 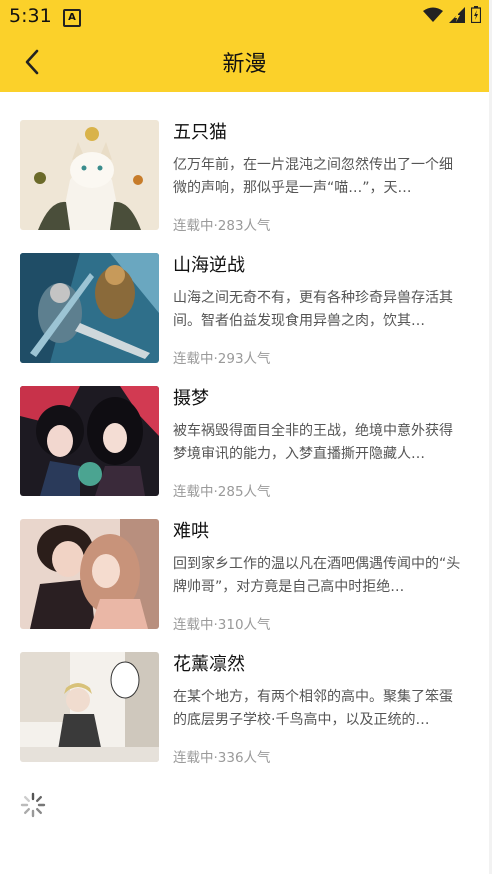 I want to click on comic-title: 摄梦, so click(x=191, y=398).